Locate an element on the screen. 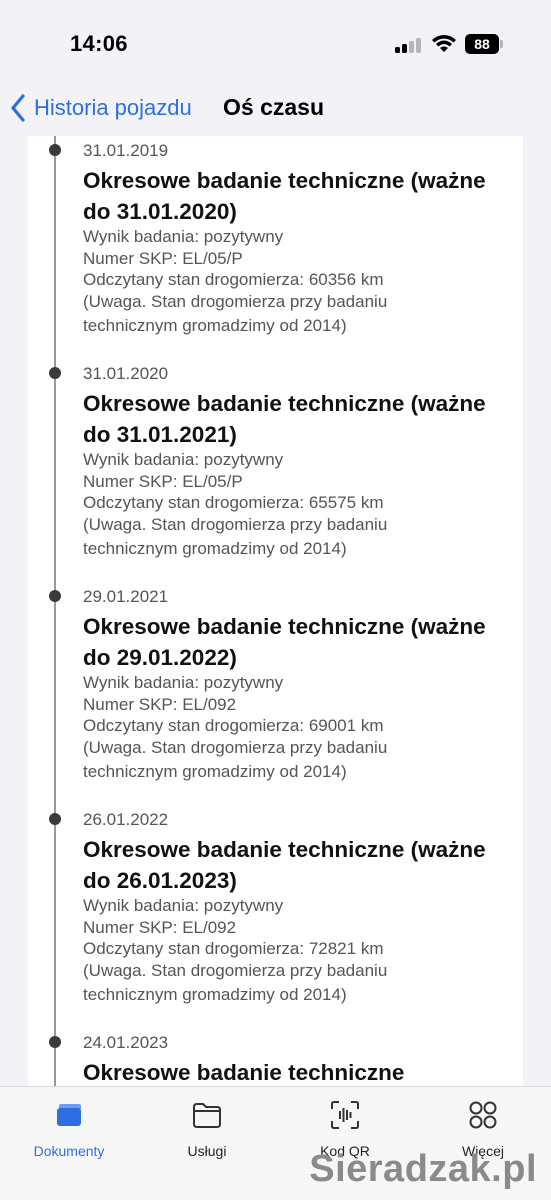 The image size is (551, 1200). page-title: Oś czasu is located at coordinates (273, 107).